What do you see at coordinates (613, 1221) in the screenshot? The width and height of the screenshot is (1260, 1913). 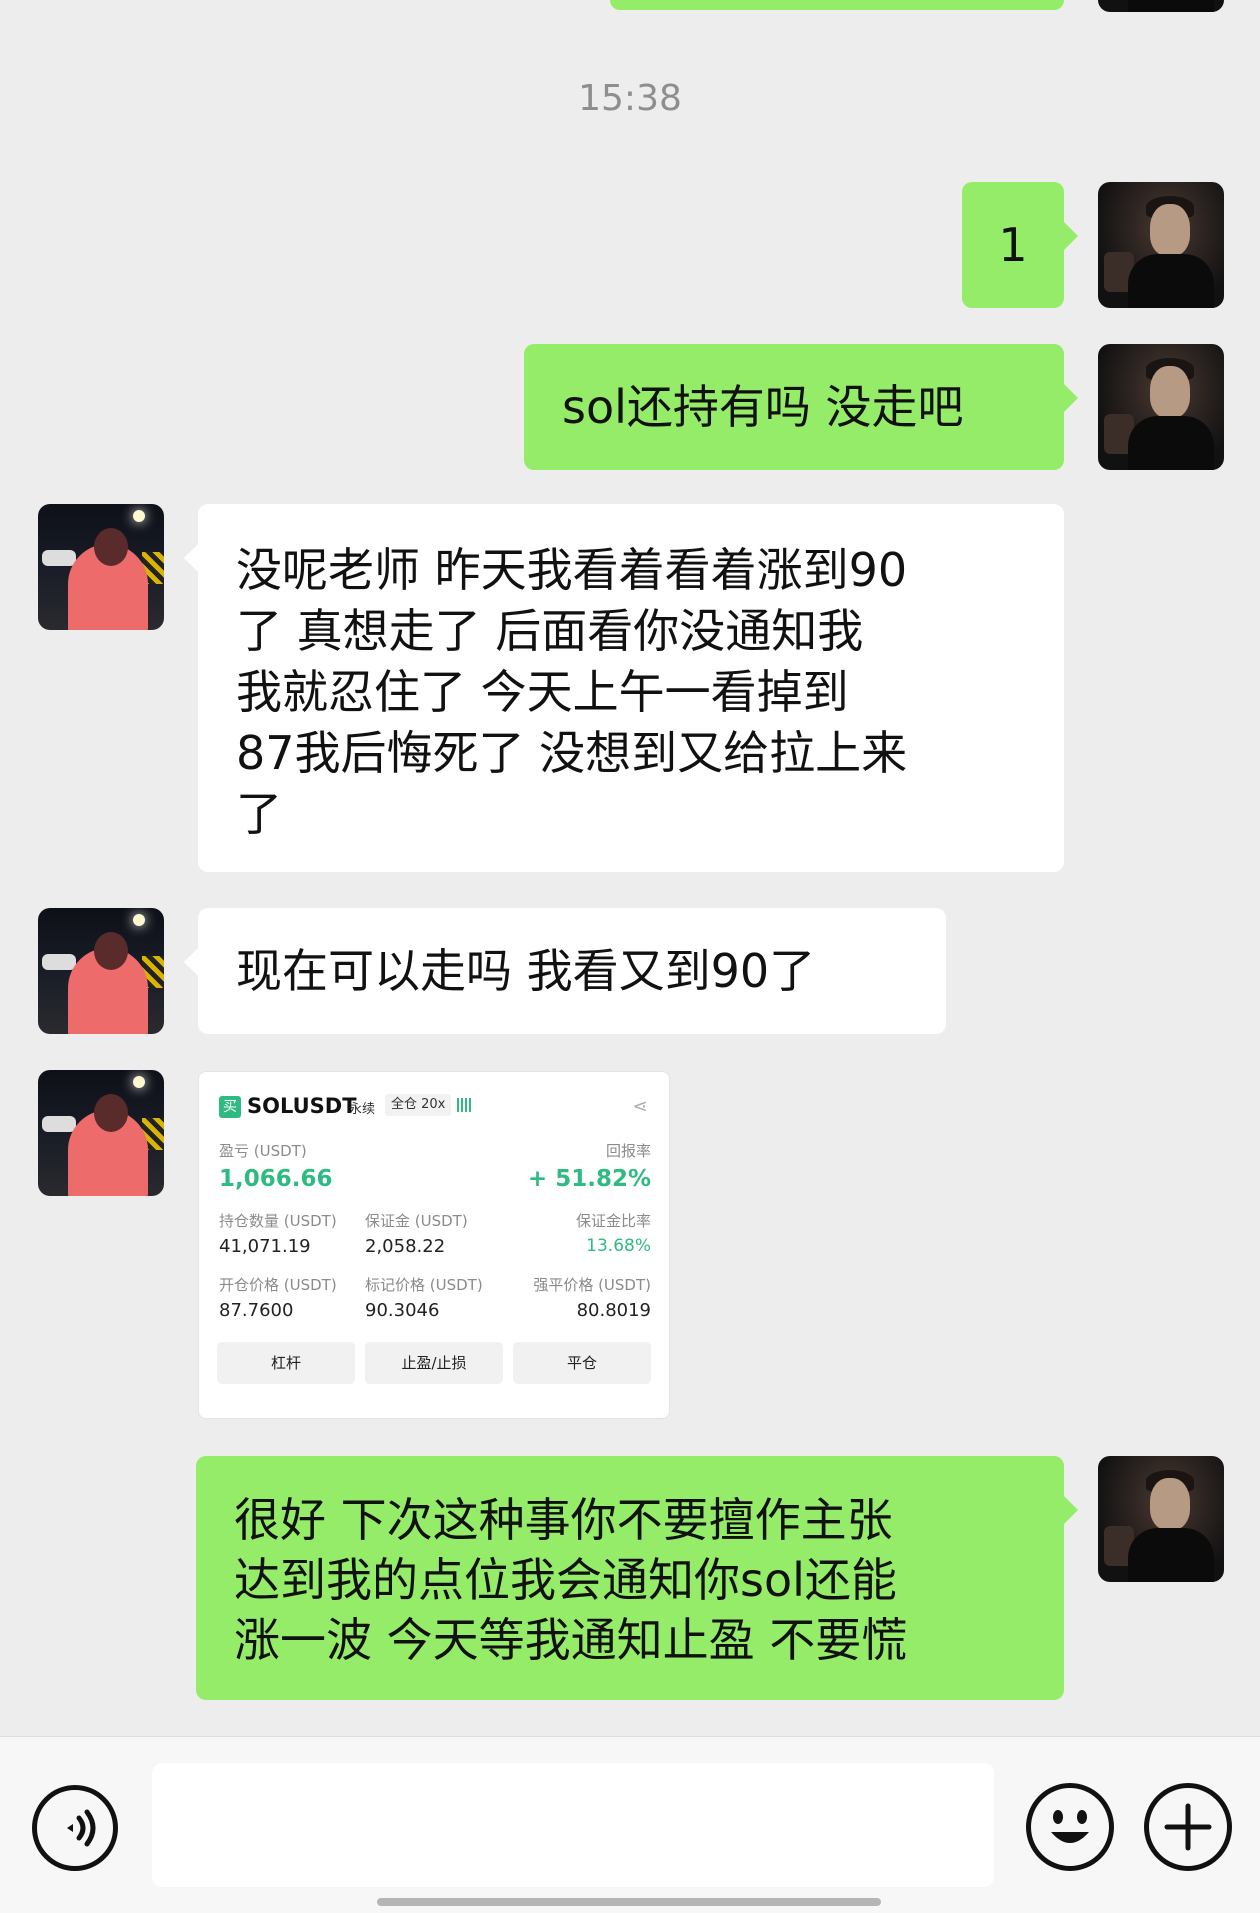 I see `margin-ratio-label: 保证金比率` at bounding box center [613, 1221].